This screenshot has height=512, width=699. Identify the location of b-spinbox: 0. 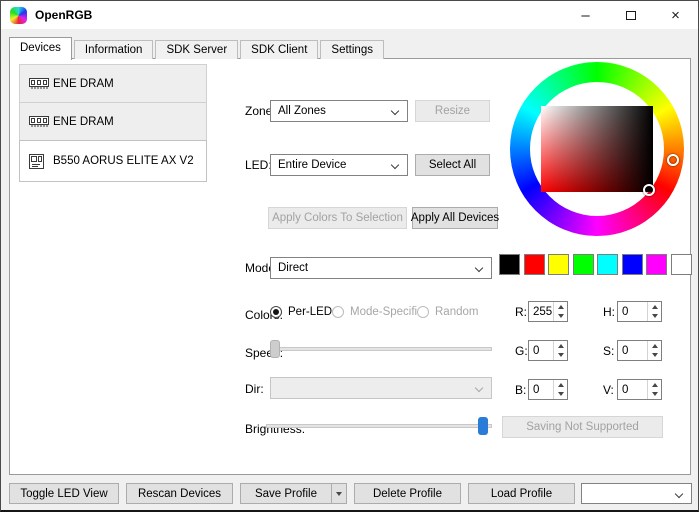
(548, 389).